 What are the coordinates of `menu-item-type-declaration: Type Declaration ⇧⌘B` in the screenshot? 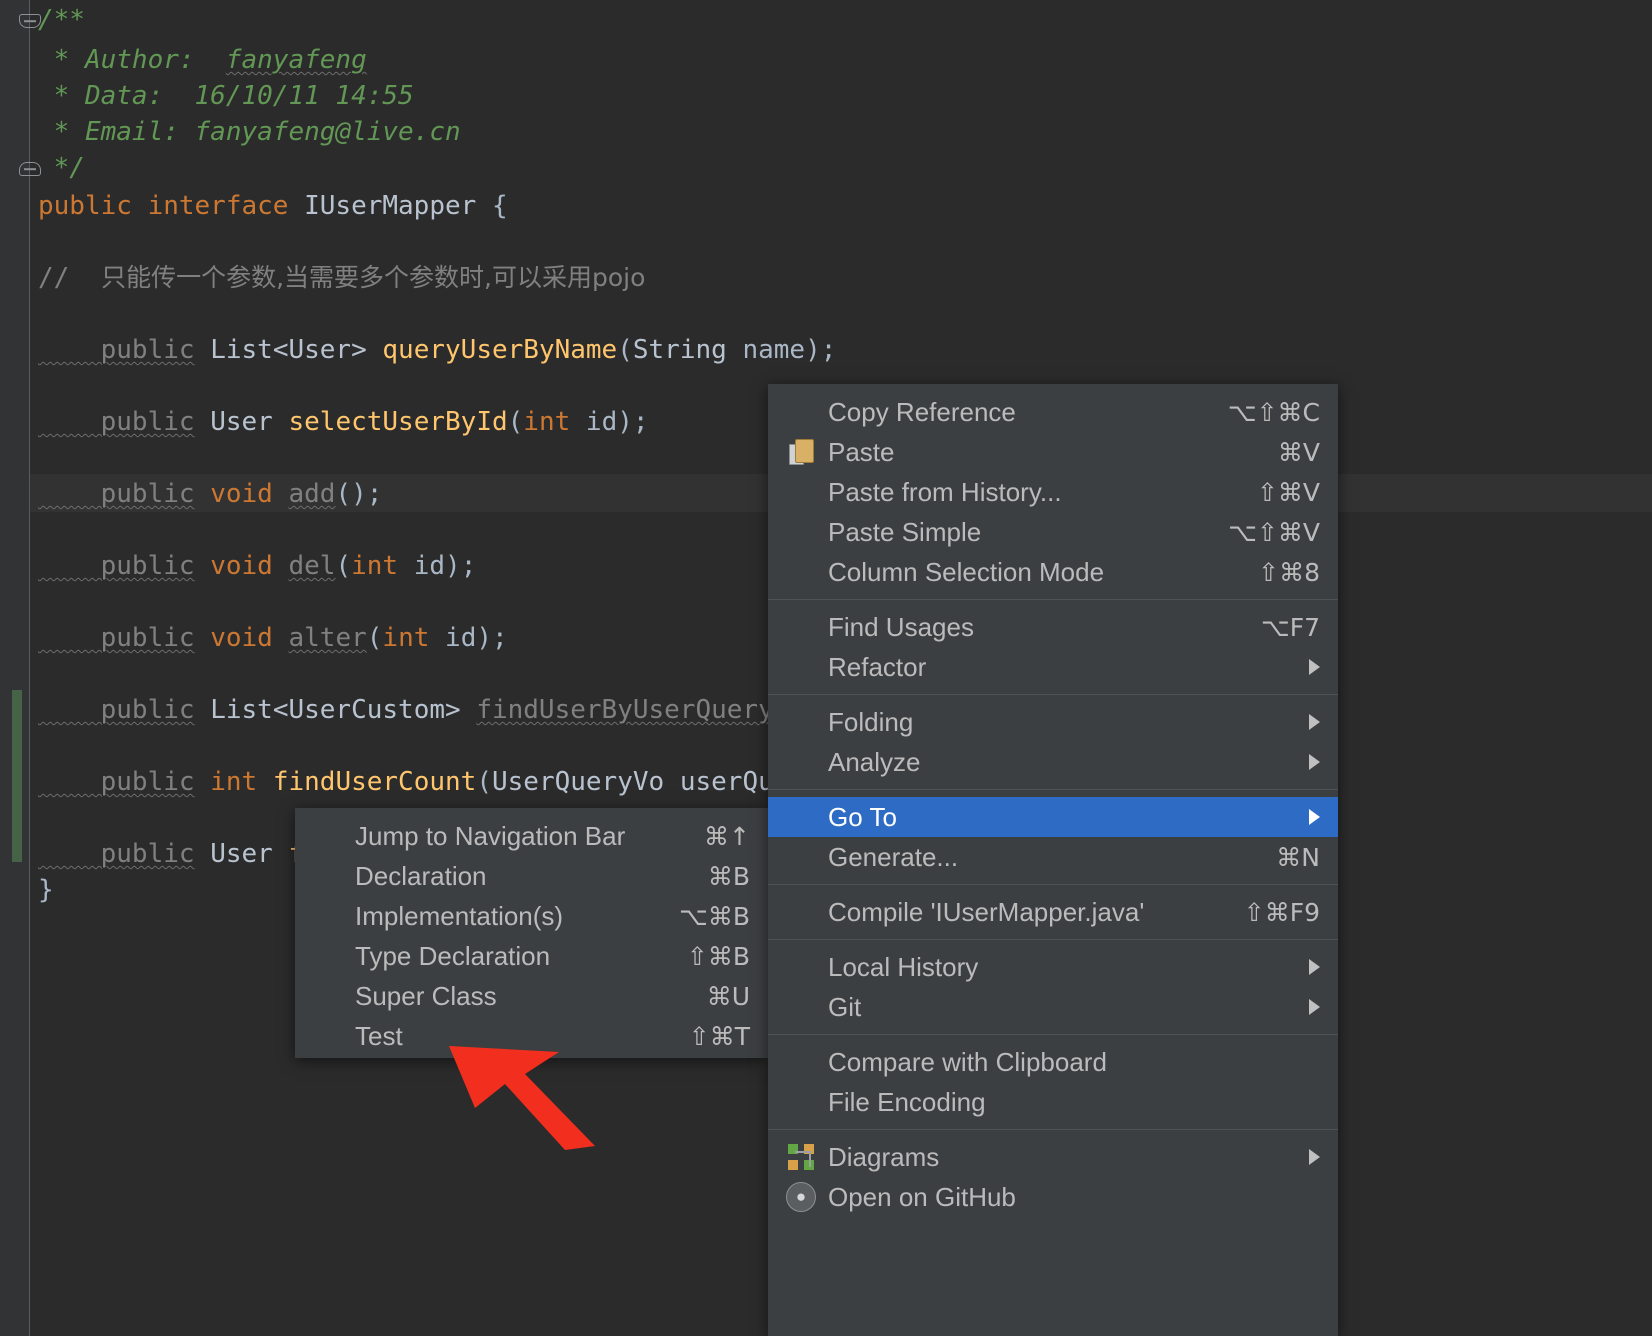 It's located at (531, 956).